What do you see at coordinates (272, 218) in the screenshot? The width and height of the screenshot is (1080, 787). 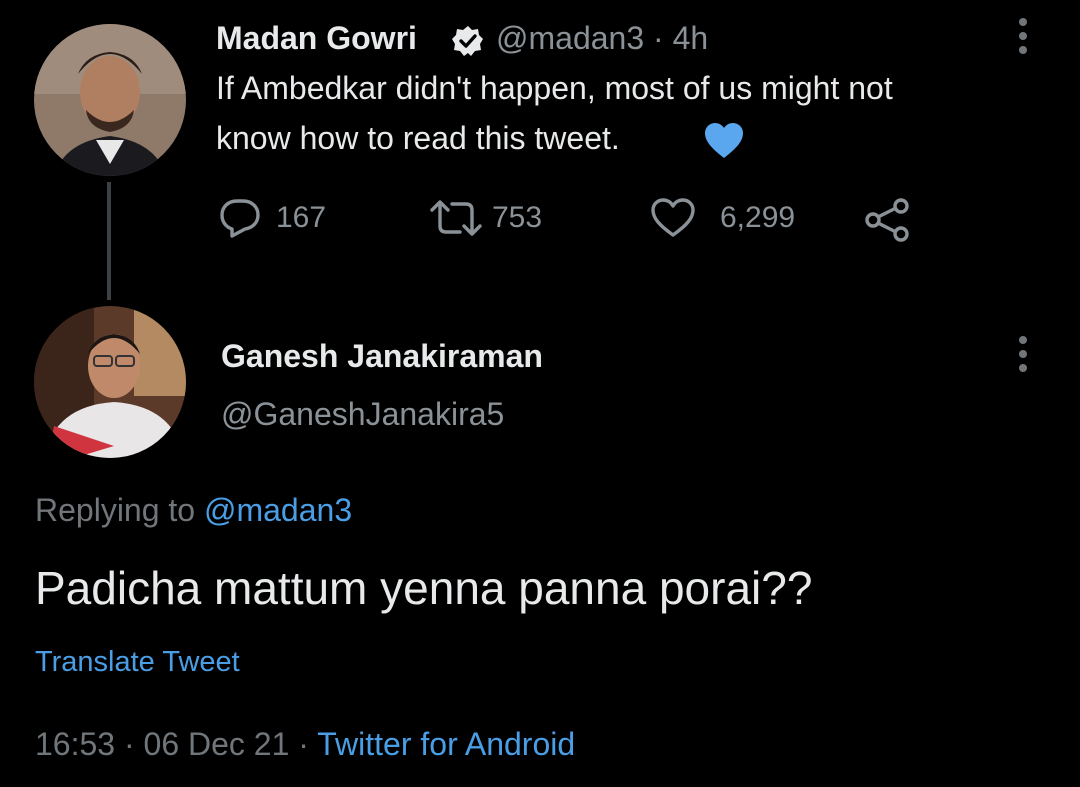 I see `reply-action: 167` at bounding box center [272, 218].